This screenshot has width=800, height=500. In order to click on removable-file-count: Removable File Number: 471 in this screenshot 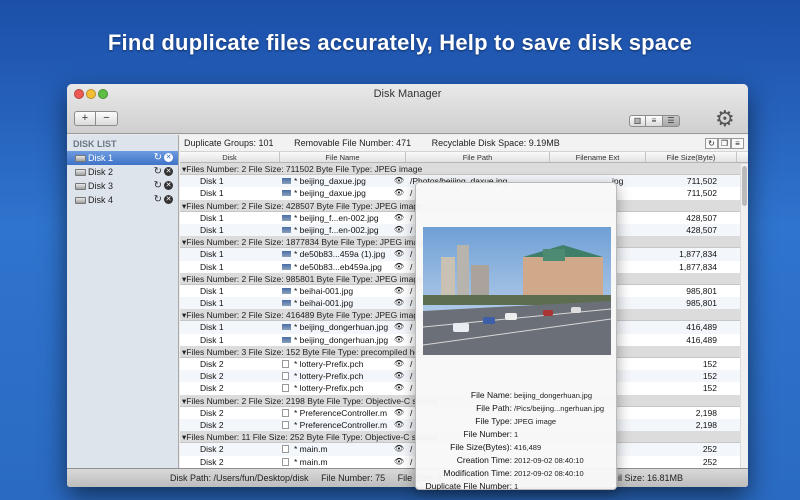, I will do `click(353, 143)`.